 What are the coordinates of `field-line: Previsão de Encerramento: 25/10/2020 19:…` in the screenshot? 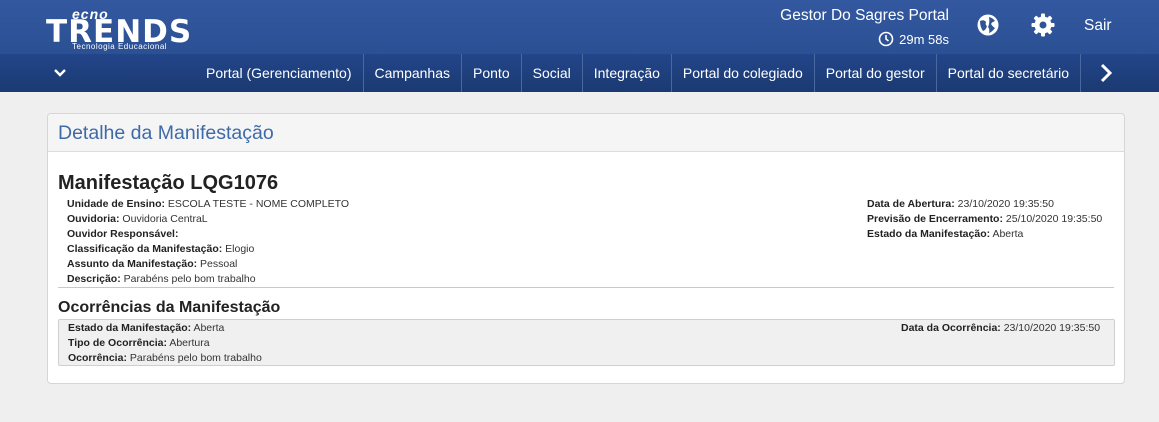 It's located at (984, 219).